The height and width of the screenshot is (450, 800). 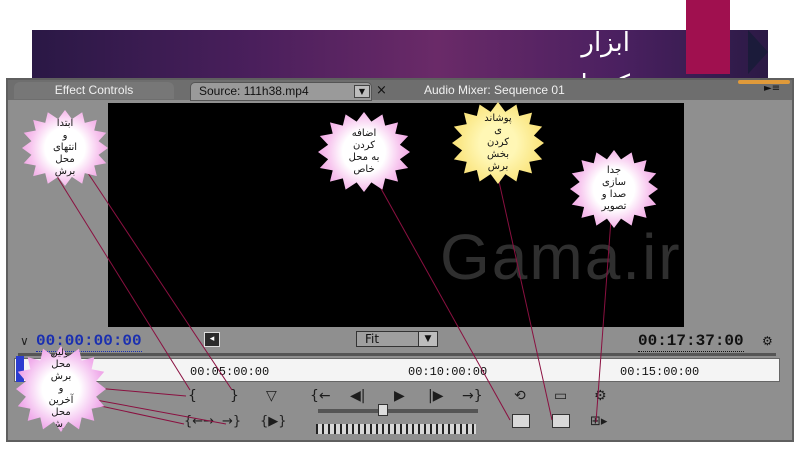 What do you see at coordinates (561, 257) in the screenshot?
I see `watermark: Gama.ir` at bounding box center [561, 257].